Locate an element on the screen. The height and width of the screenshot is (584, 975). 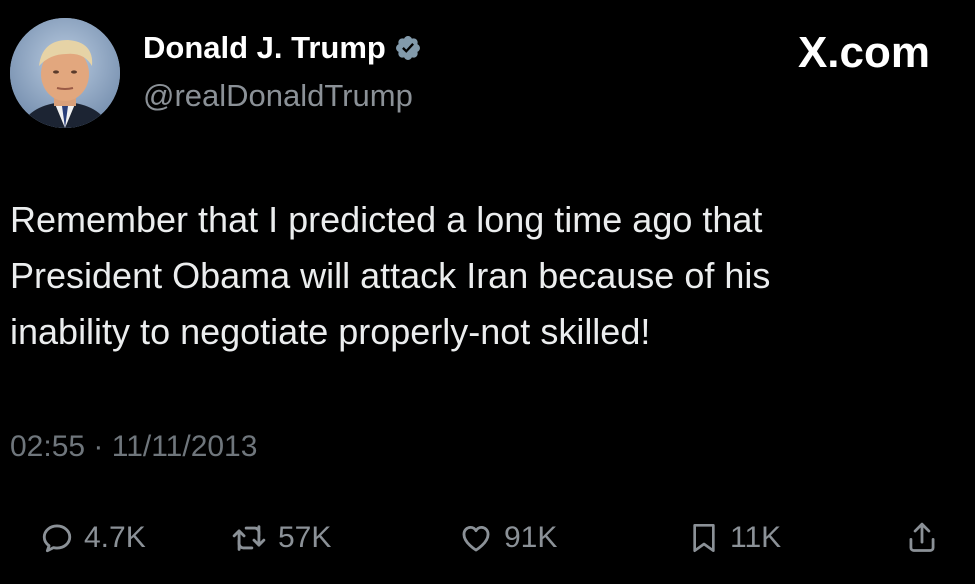
like-button: 91K is located at coordinates (507, 538).